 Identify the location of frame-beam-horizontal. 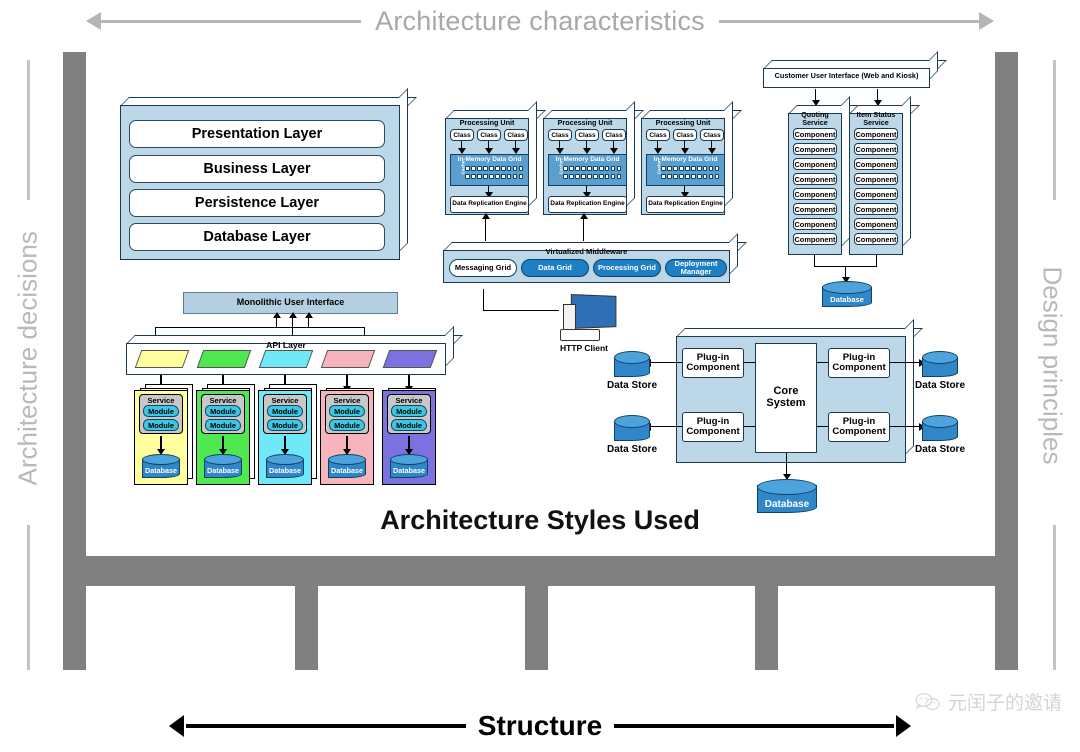
(540, 571).